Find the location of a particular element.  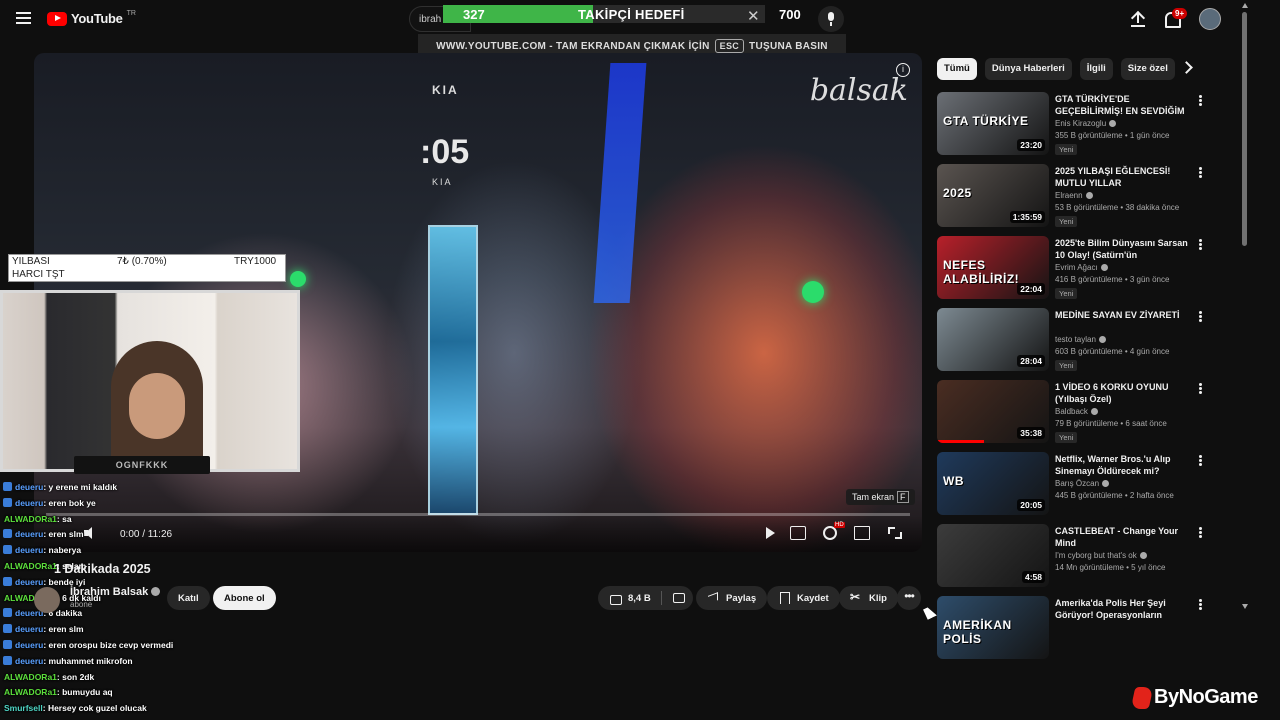

hamburger-menu-icon is located at coordinates (23, 18).